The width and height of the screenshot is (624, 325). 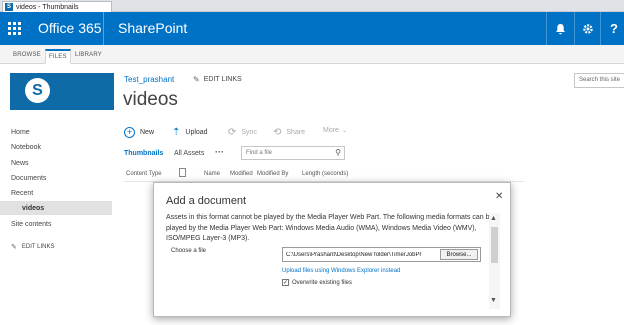 I want to click on edit-links-label: EDIT LINKS, so click(x=222, y=79).